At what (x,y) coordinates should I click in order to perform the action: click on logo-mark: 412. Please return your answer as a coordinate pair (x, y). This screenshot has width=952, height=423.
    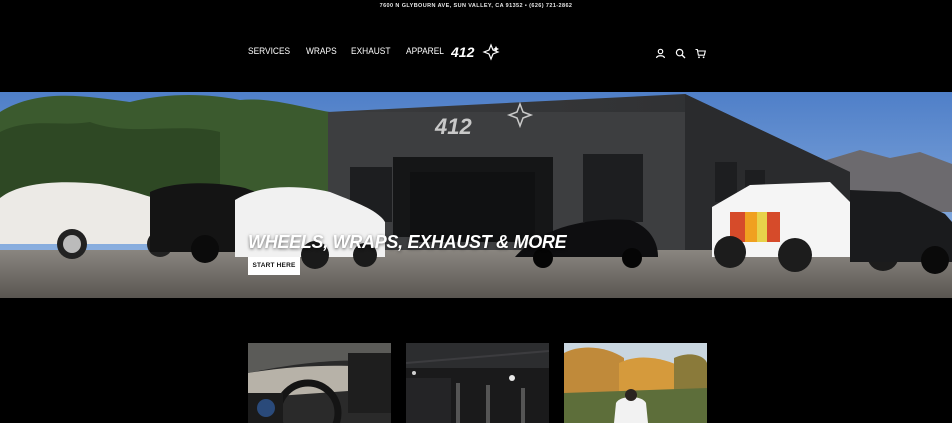
    Looking at the image, I should click on (475, 52).